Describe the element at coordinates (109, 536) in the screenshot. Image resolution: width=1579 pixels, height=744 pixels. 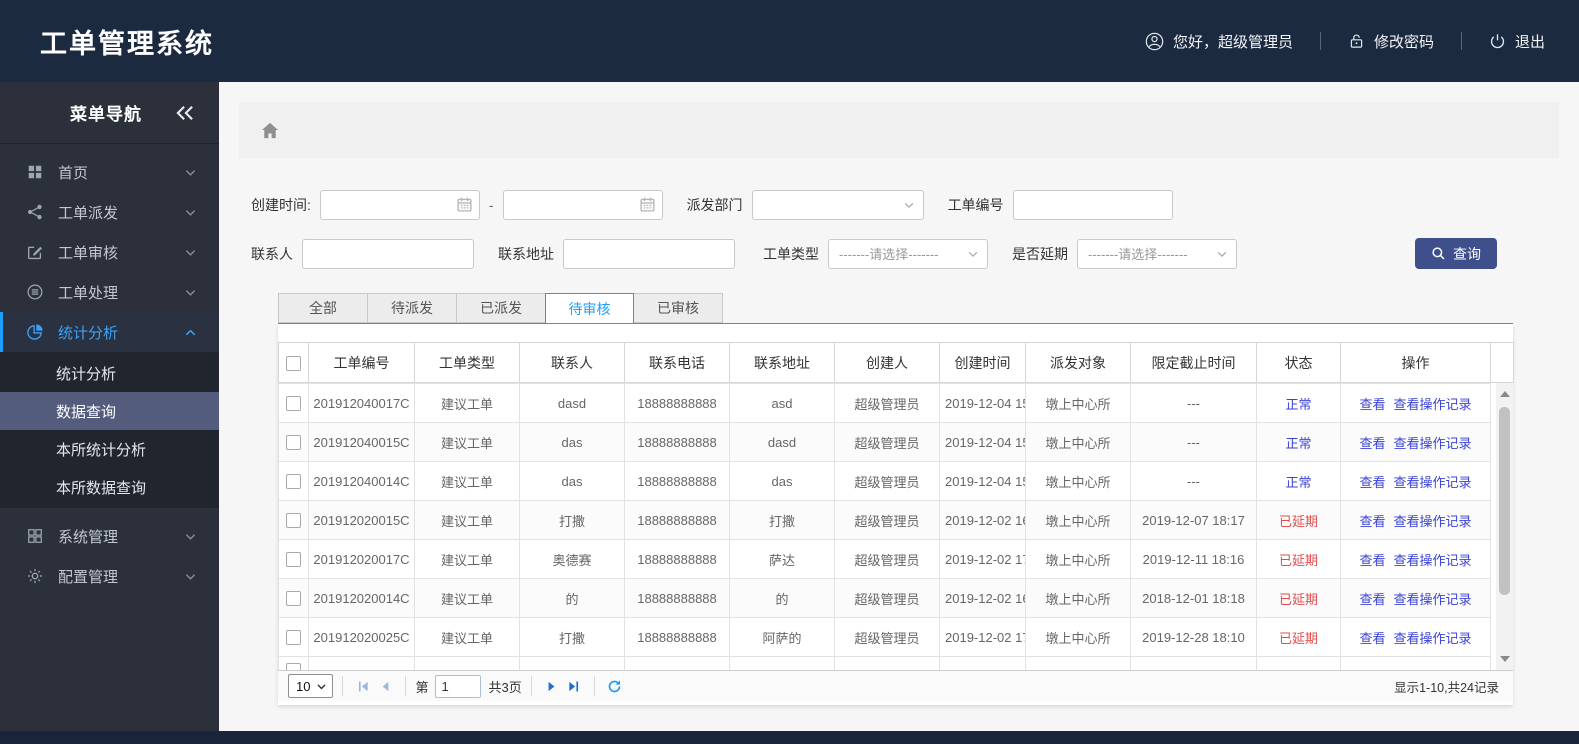
I see `sidebar-item-system: 系统管理` at that location.